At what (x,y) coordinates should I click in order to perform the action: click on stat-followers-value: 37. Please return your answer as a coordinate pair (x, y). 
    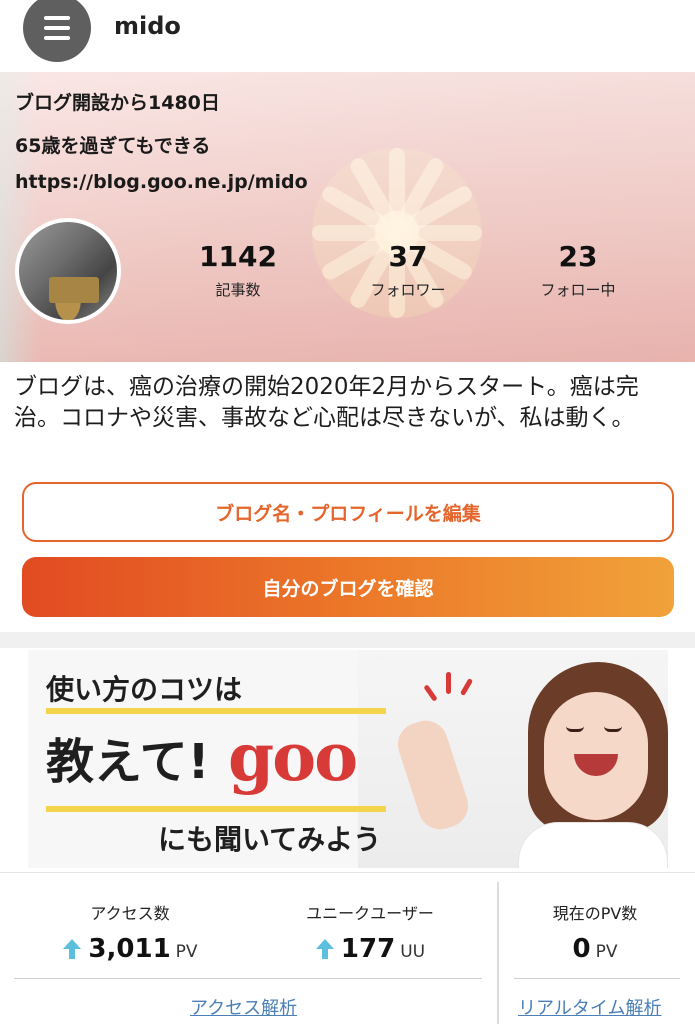
    Looking at the image, I should click on (408, 256).